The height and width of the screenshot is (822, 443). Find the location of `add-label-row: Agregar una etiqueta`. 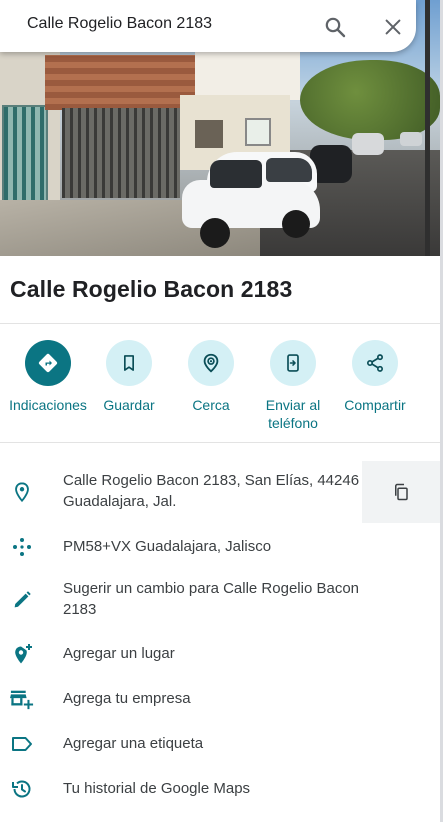

add-label-row: Agregar una etiqueta is located at coordinates (220, 744).